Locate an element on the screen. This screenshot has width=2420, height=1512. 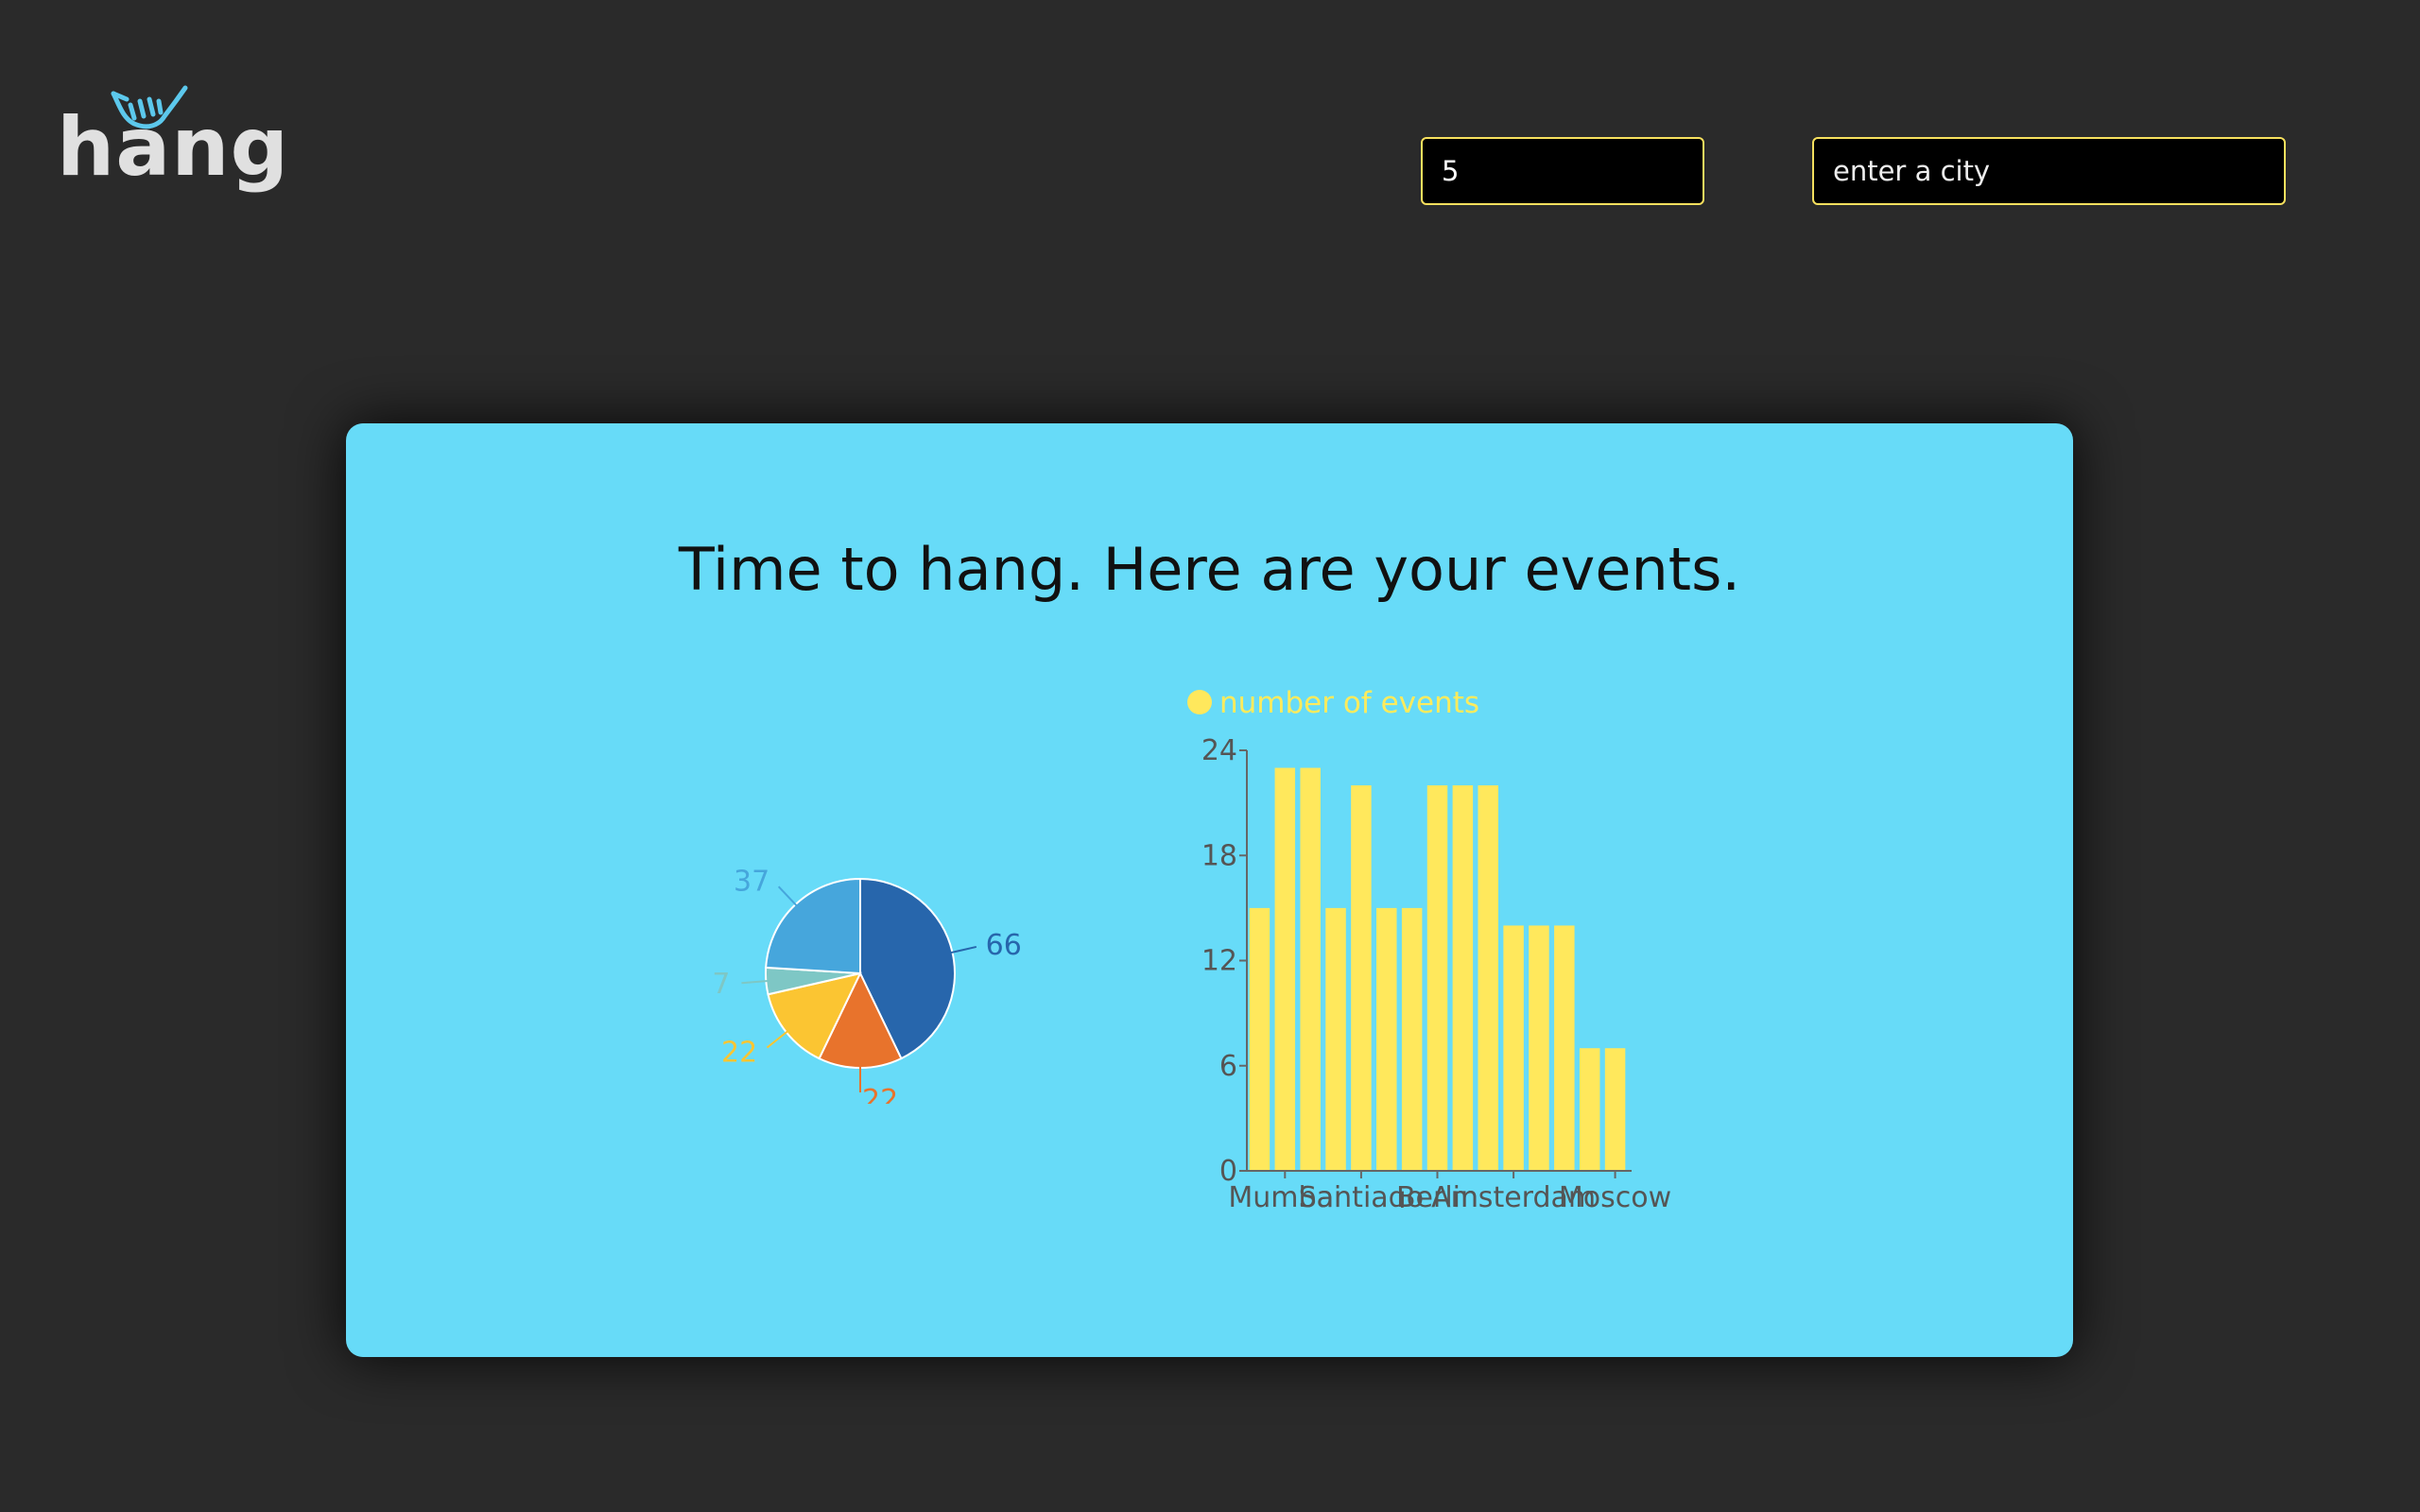
pie-label: 66 is located at coordinates (1004, 945).